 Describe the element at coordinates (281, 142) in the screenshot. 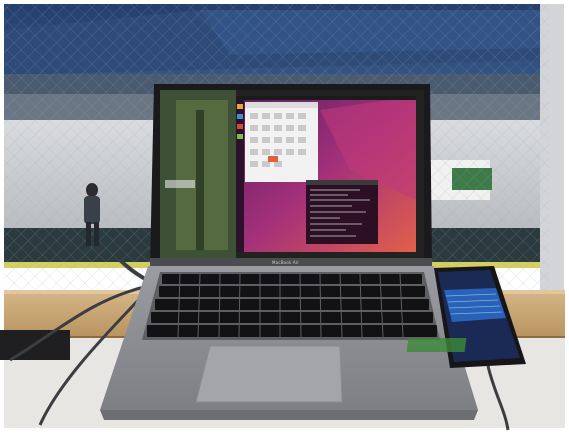

I see `app-grid-window` at that location.